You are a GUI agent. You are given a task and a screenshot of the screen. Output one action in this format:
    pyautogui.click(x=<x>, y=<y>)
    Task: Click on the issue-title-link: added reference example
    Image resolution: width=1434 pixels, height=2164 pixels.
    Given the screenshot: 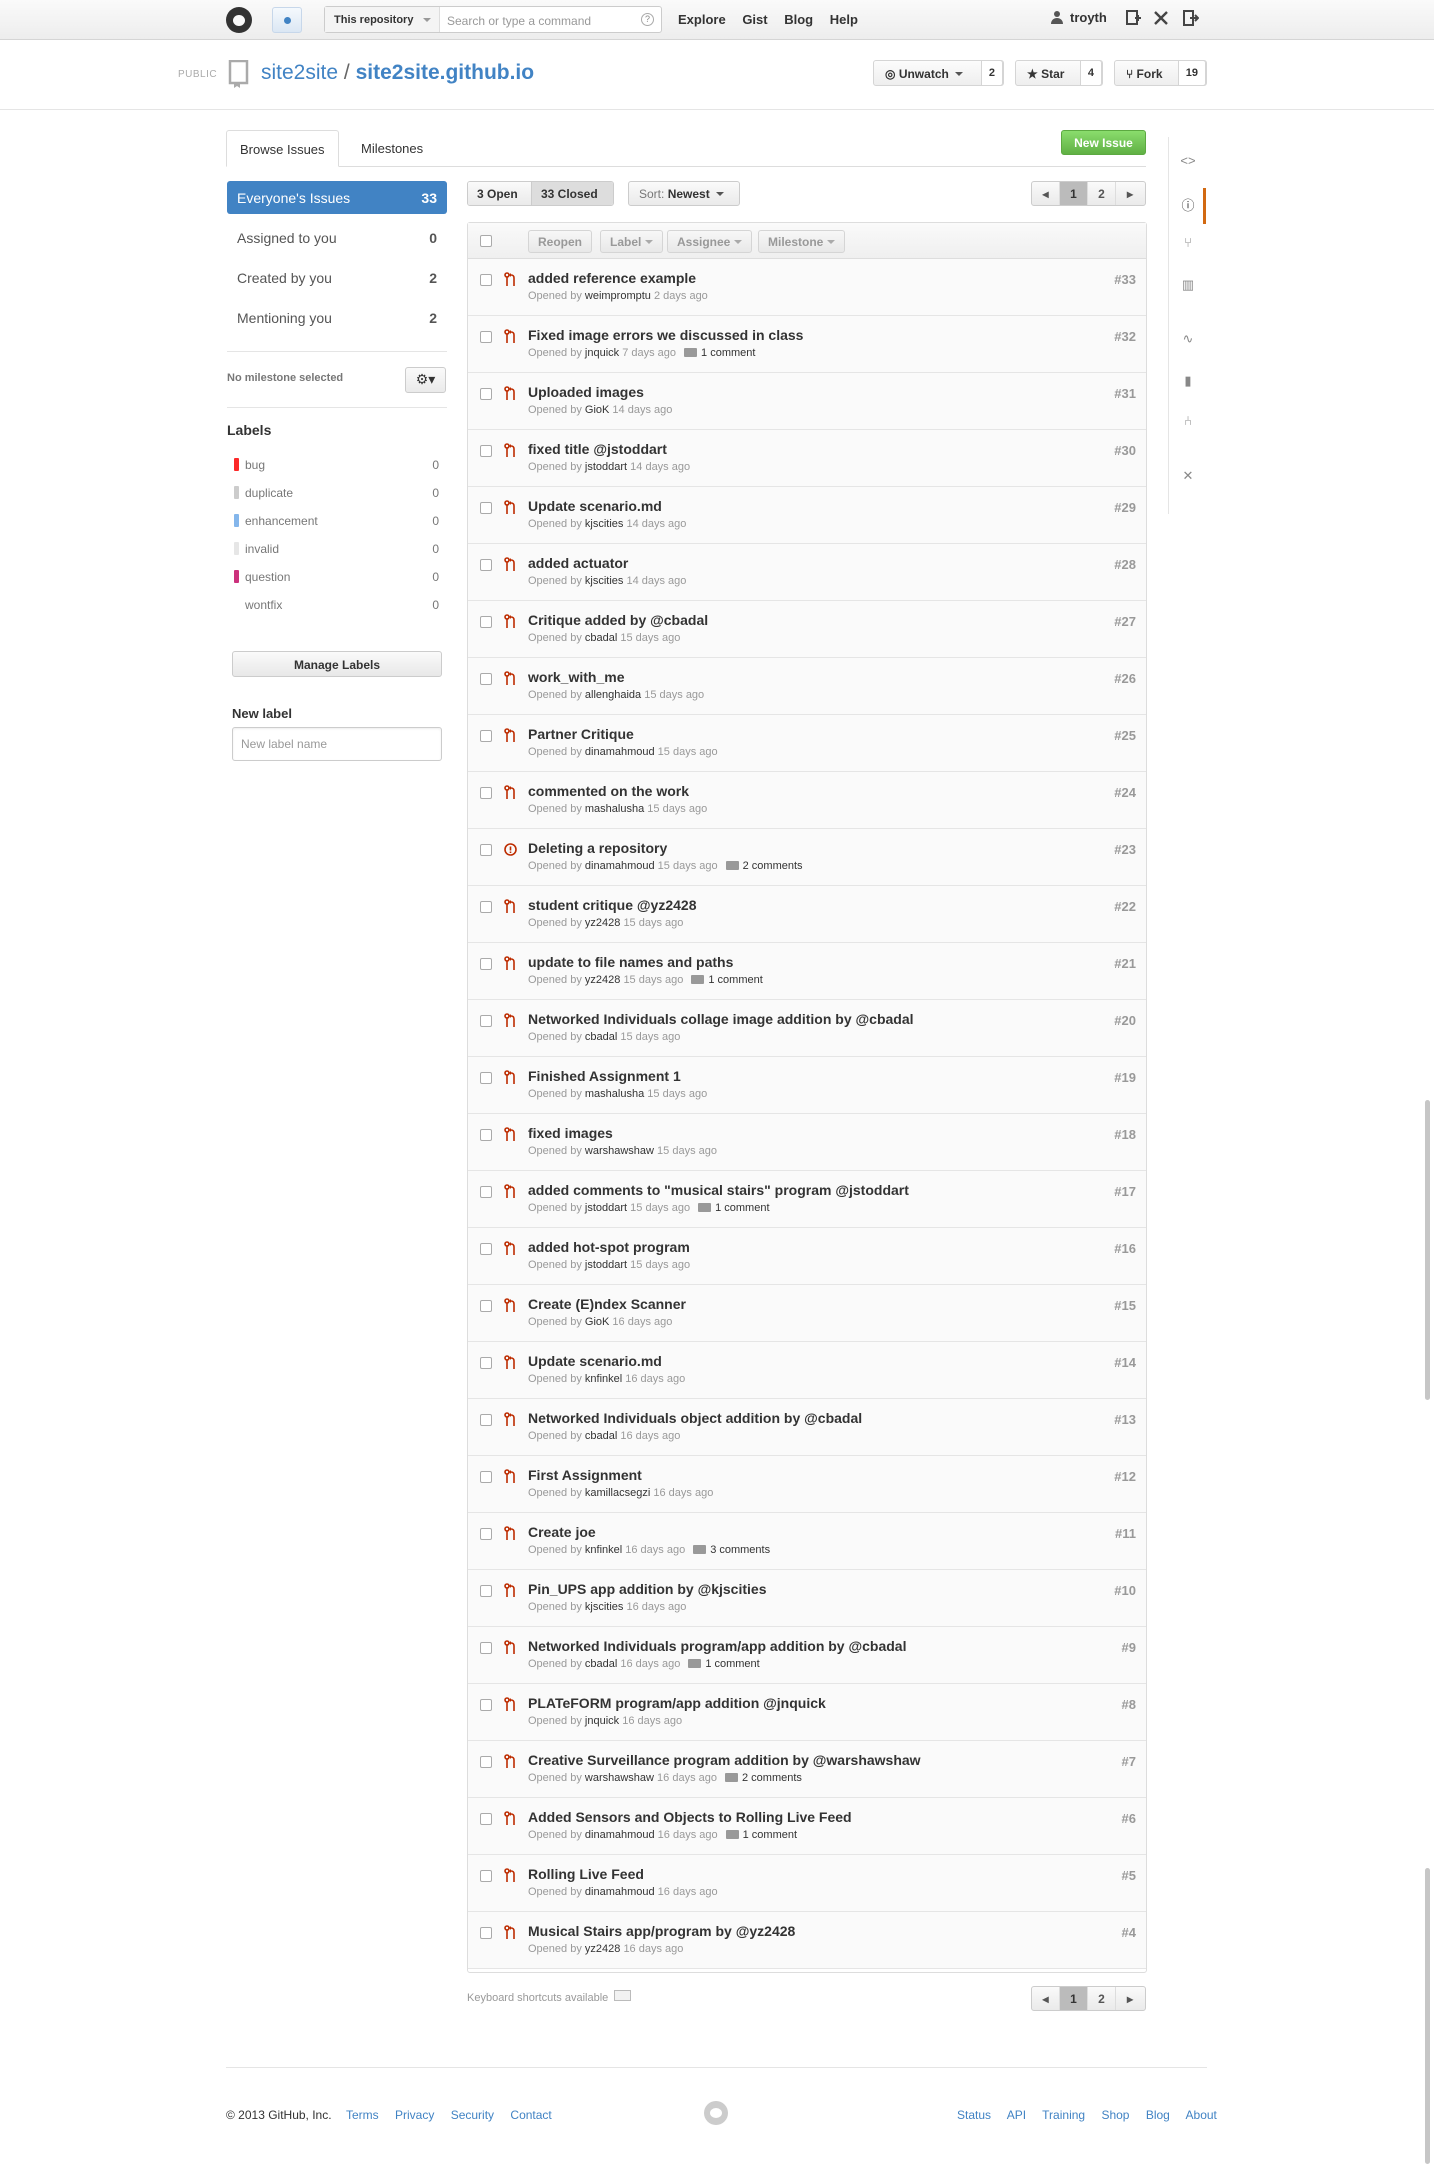 What is the action you would take?
    pyautogui.click(x=612, y=278)
    